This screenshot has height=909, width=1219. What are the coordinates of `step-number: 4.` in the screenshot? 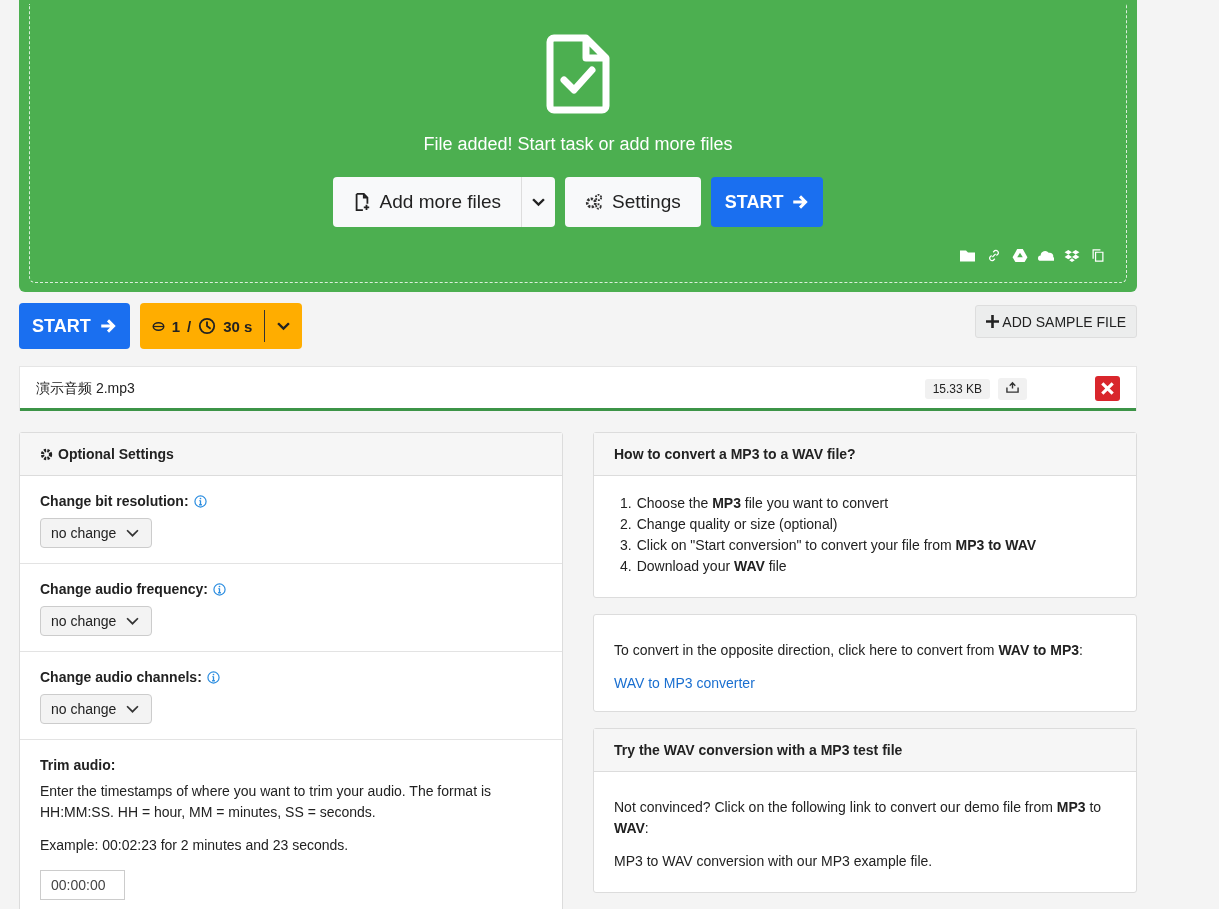 It's located at (626, 566).